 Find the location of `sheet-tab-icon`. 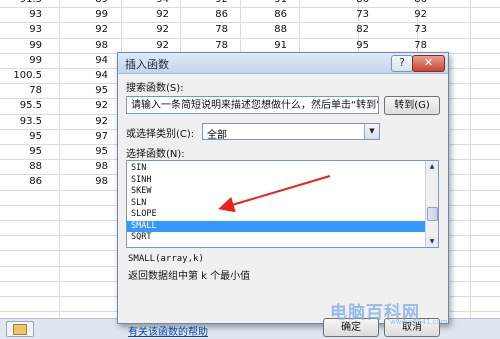

sheet-tab-icon is located at coordinates (20, 329).